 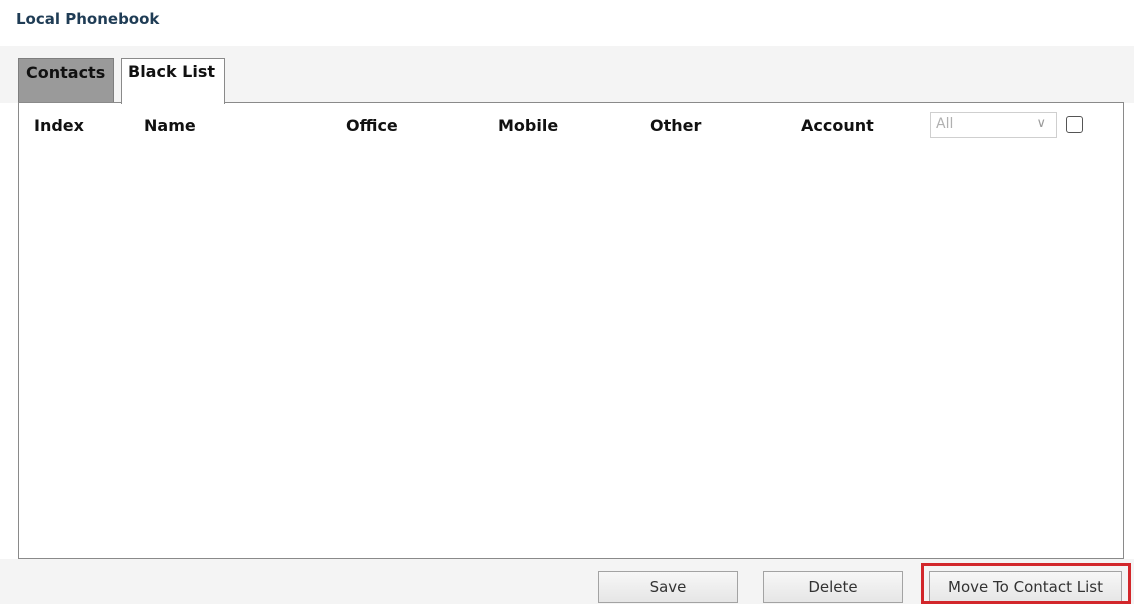 I want to click on column-header-office: Office, so click(x=372, y=125).